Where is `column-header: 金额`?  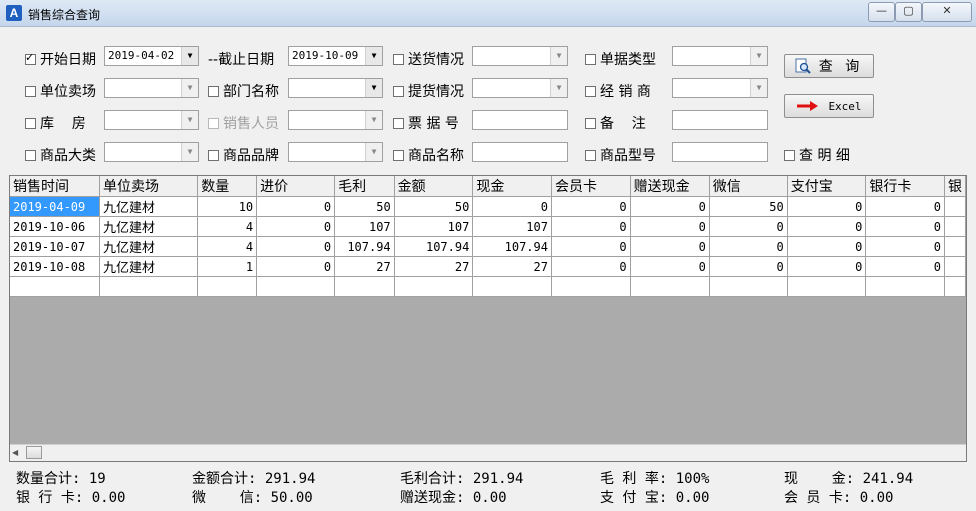 column-header: 金额 is located at coordinates (434, 186).